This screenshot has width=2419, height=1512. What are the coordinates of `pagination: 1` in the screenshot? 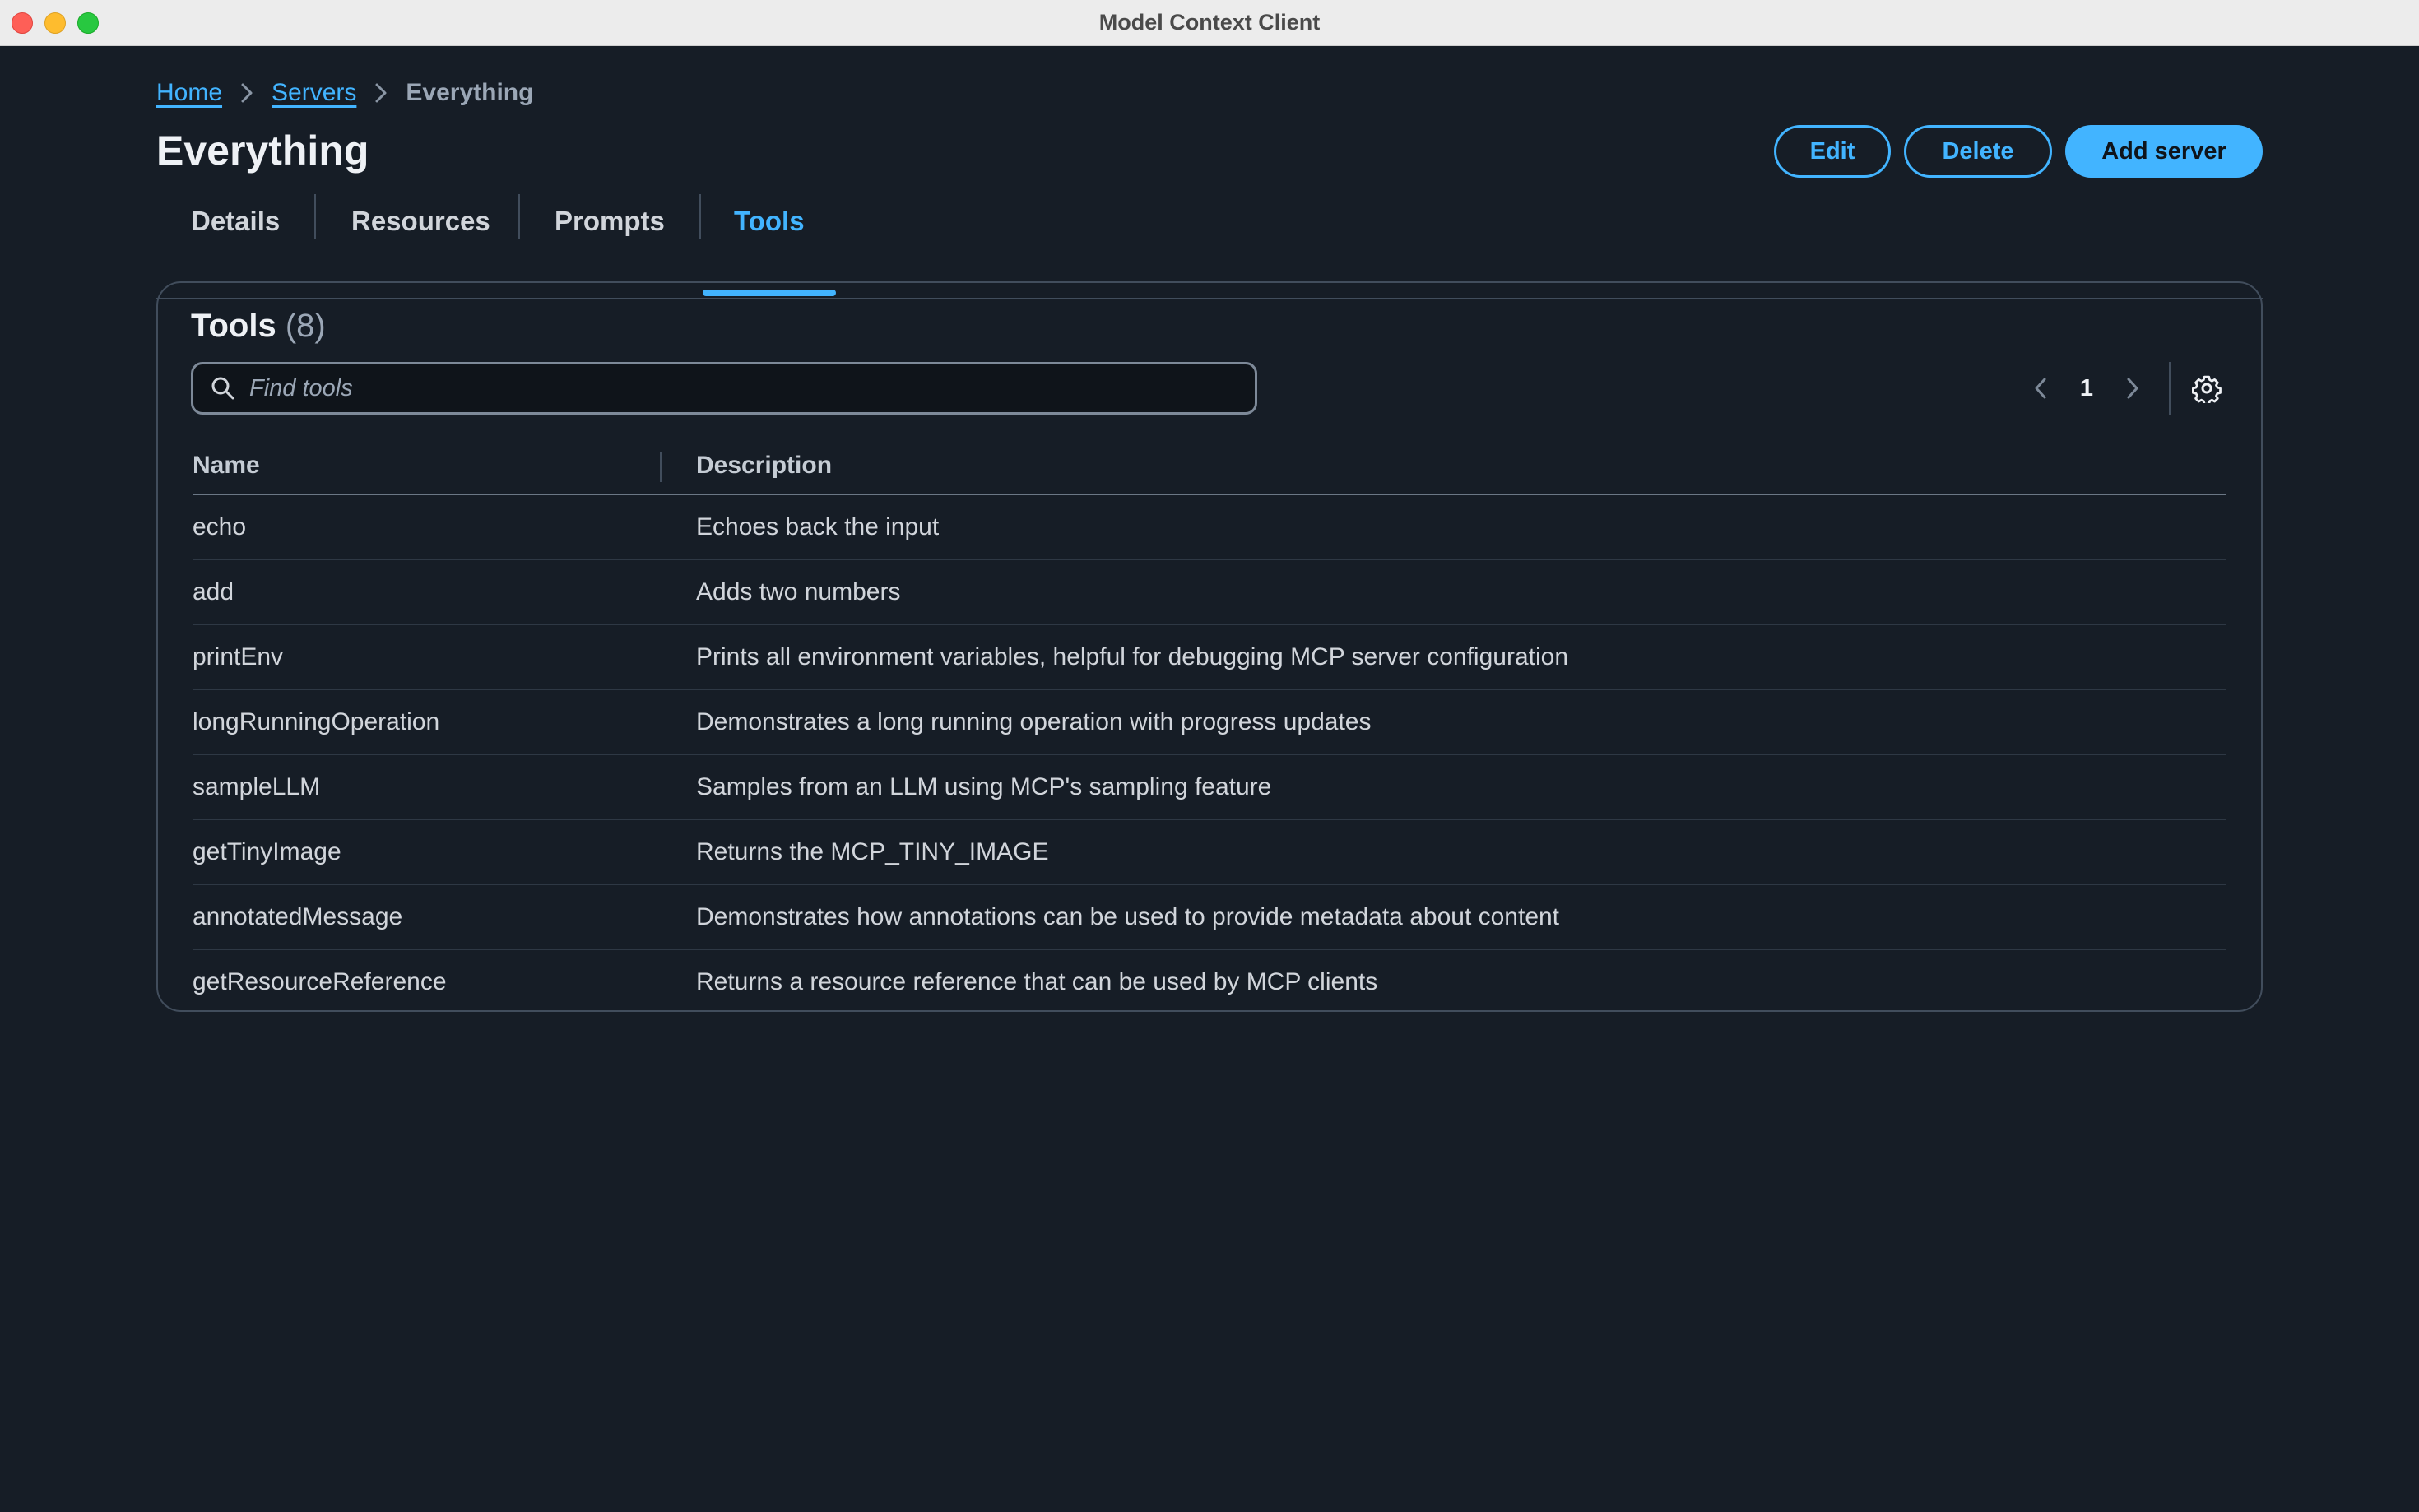 It's located at (2123, 388).